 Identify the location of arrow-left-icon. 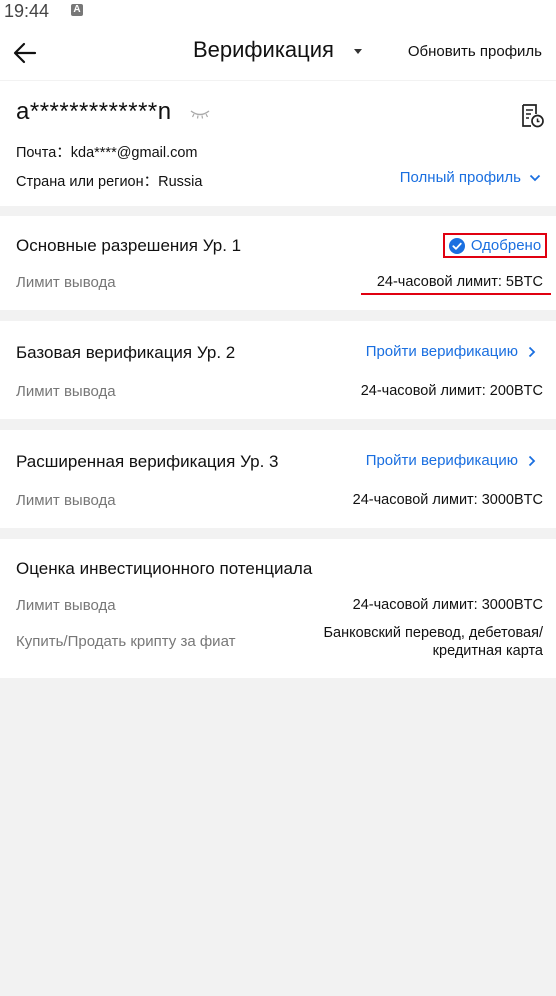
(25, 53).